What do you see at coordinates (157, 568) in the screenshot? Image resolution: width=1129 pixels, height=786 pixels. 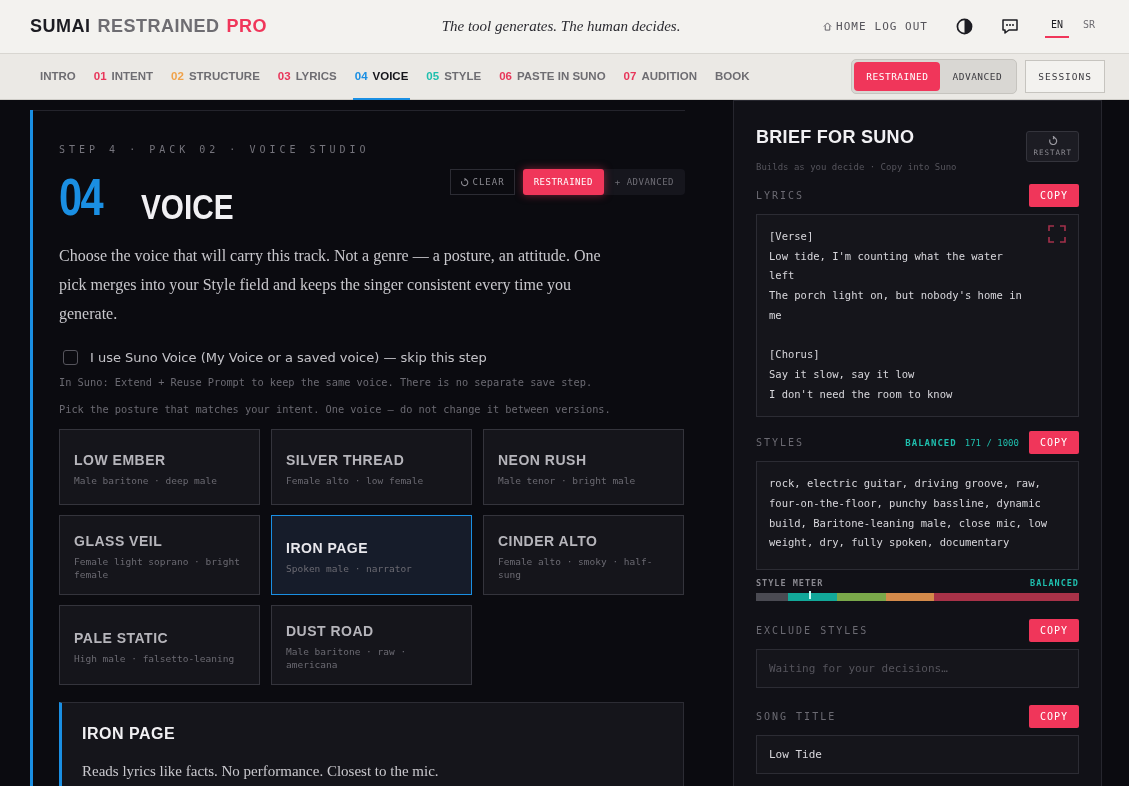 I see `voice-description: Female light soprano · bright female` at bounding box center [157, 568].